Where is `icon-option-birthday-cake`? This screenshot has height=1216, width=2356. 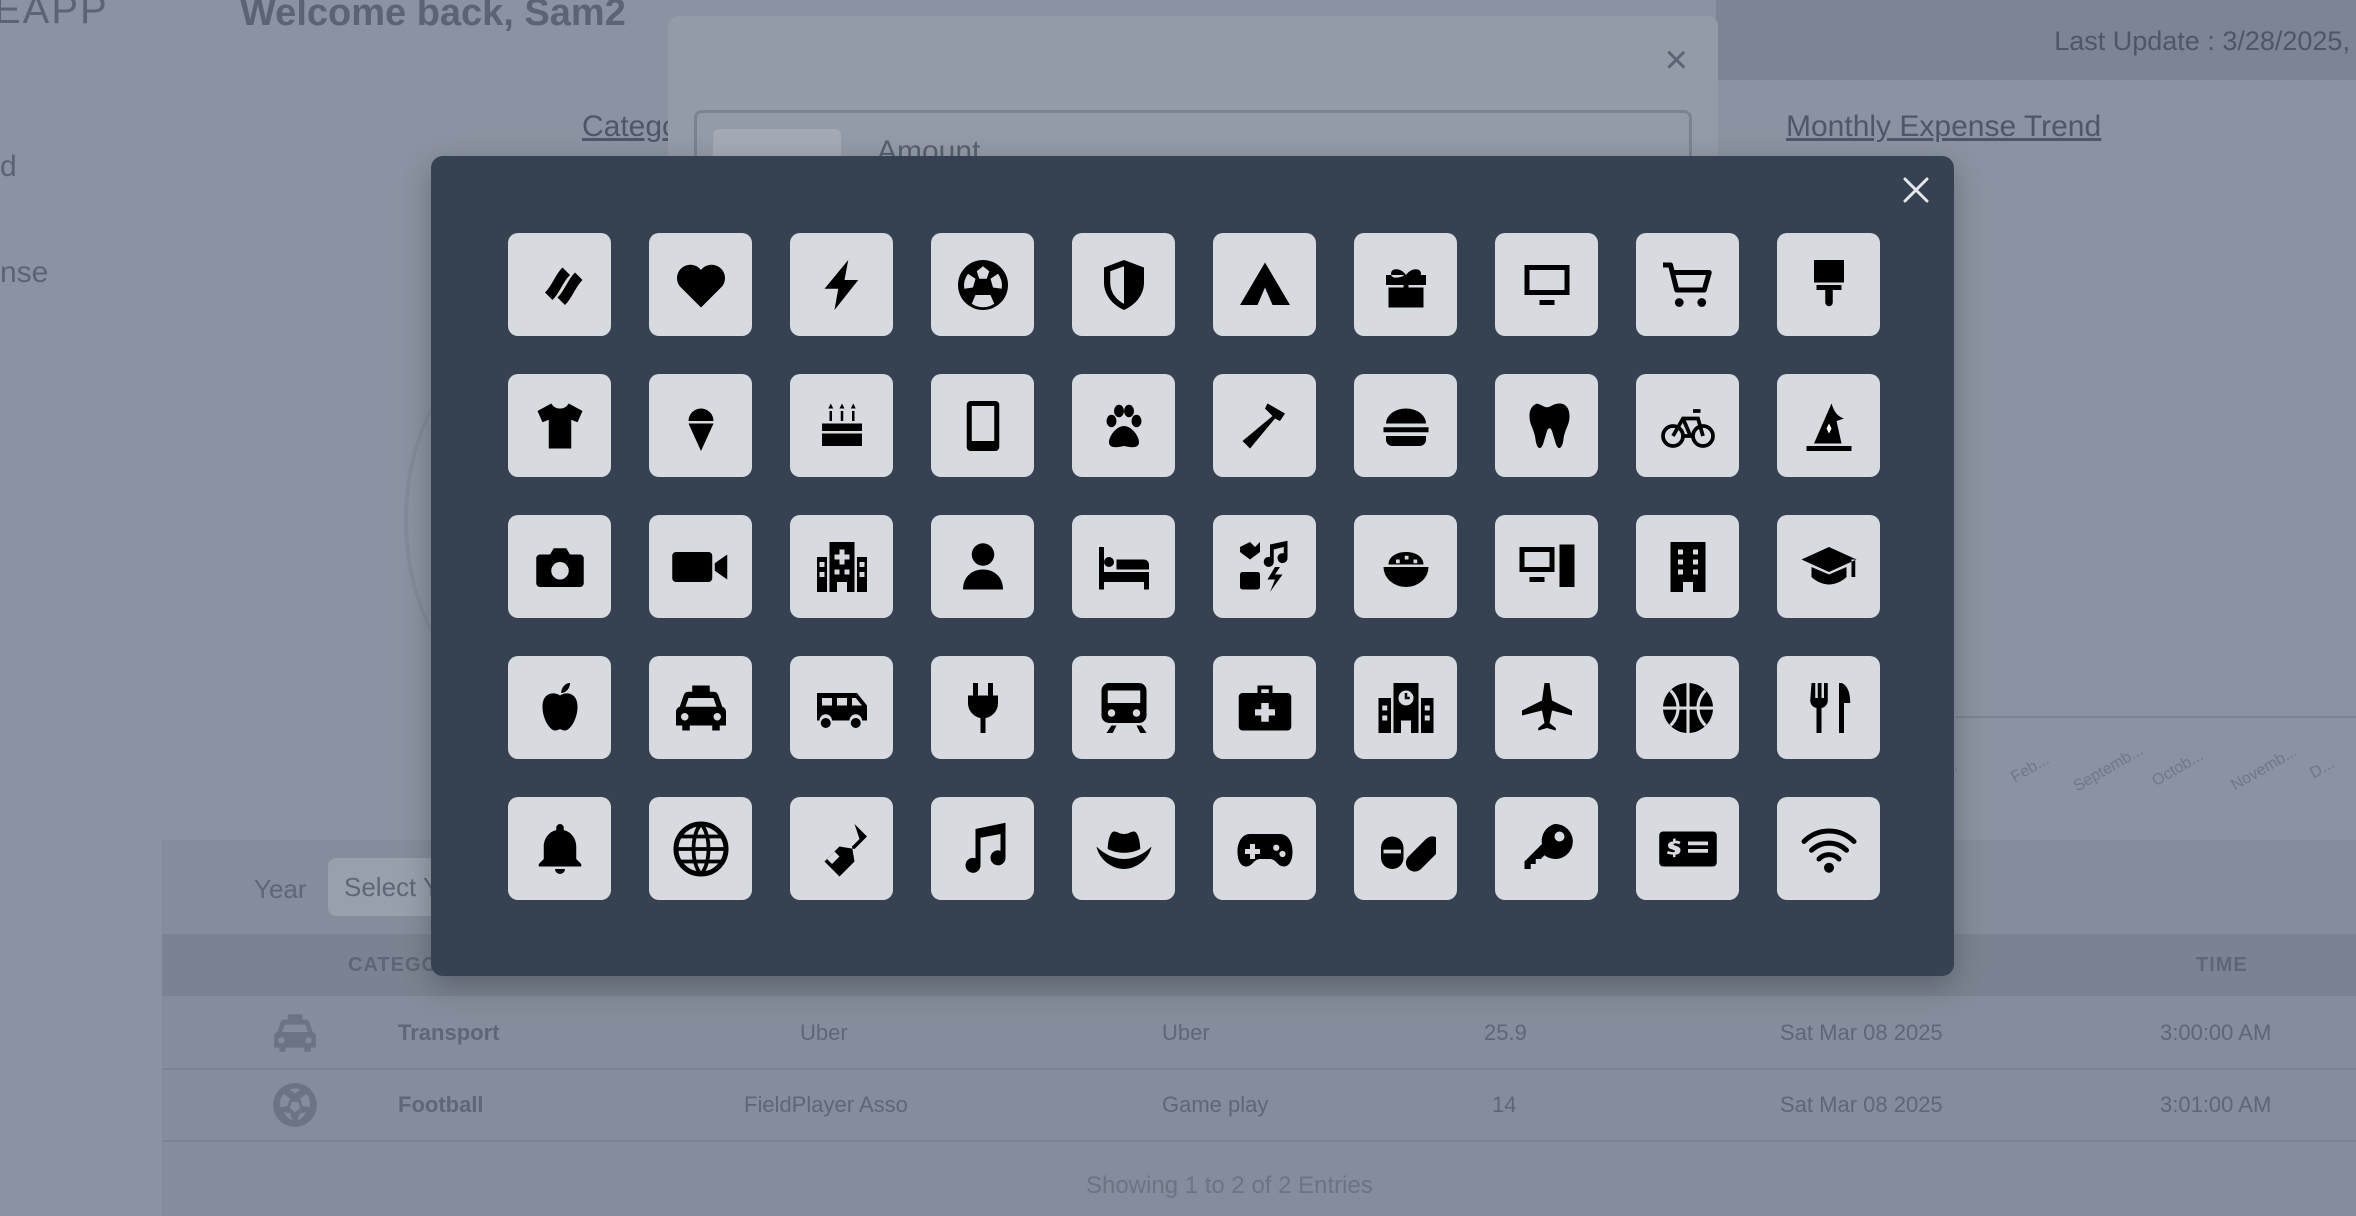
icon-option-birthday-cake is located at coordinates (841, 425).